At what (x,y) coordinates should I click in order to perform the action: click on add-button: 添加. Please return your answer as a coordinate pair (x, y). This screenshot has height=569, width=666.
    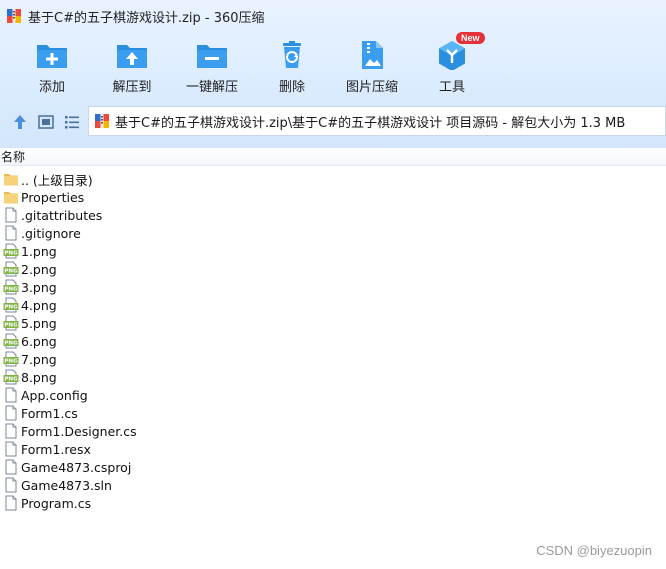
    Looking at the image, I should click on (52, 67).